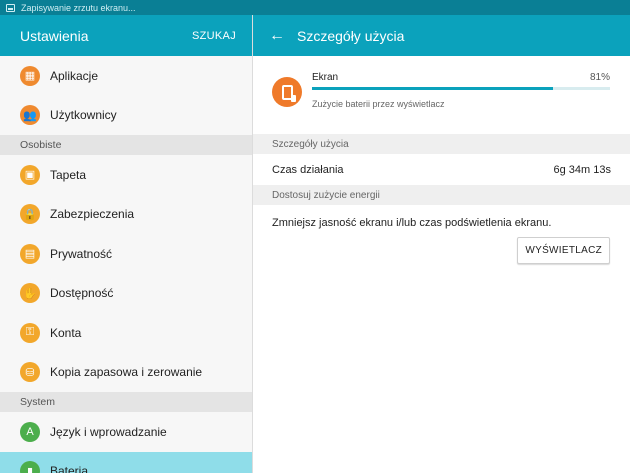  Describe the element at coordinates (30, 332) in the screenshot. I see `key-icon: ⚿` at that location.